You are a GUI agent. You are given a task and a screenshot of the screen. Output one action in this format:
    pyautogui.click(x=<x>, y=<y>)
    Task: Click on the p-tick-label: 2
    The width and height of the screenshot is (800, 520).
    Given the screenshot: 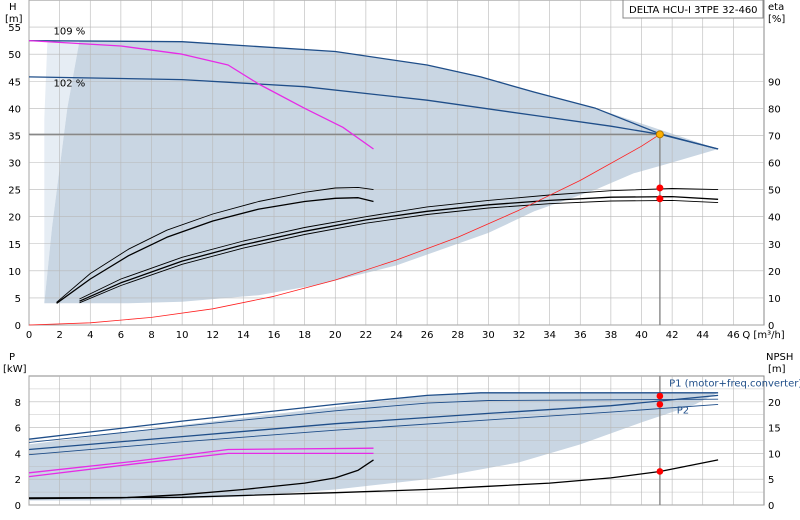 What is the action you would take?
    pyautogui.click(x=18, y=480)
    